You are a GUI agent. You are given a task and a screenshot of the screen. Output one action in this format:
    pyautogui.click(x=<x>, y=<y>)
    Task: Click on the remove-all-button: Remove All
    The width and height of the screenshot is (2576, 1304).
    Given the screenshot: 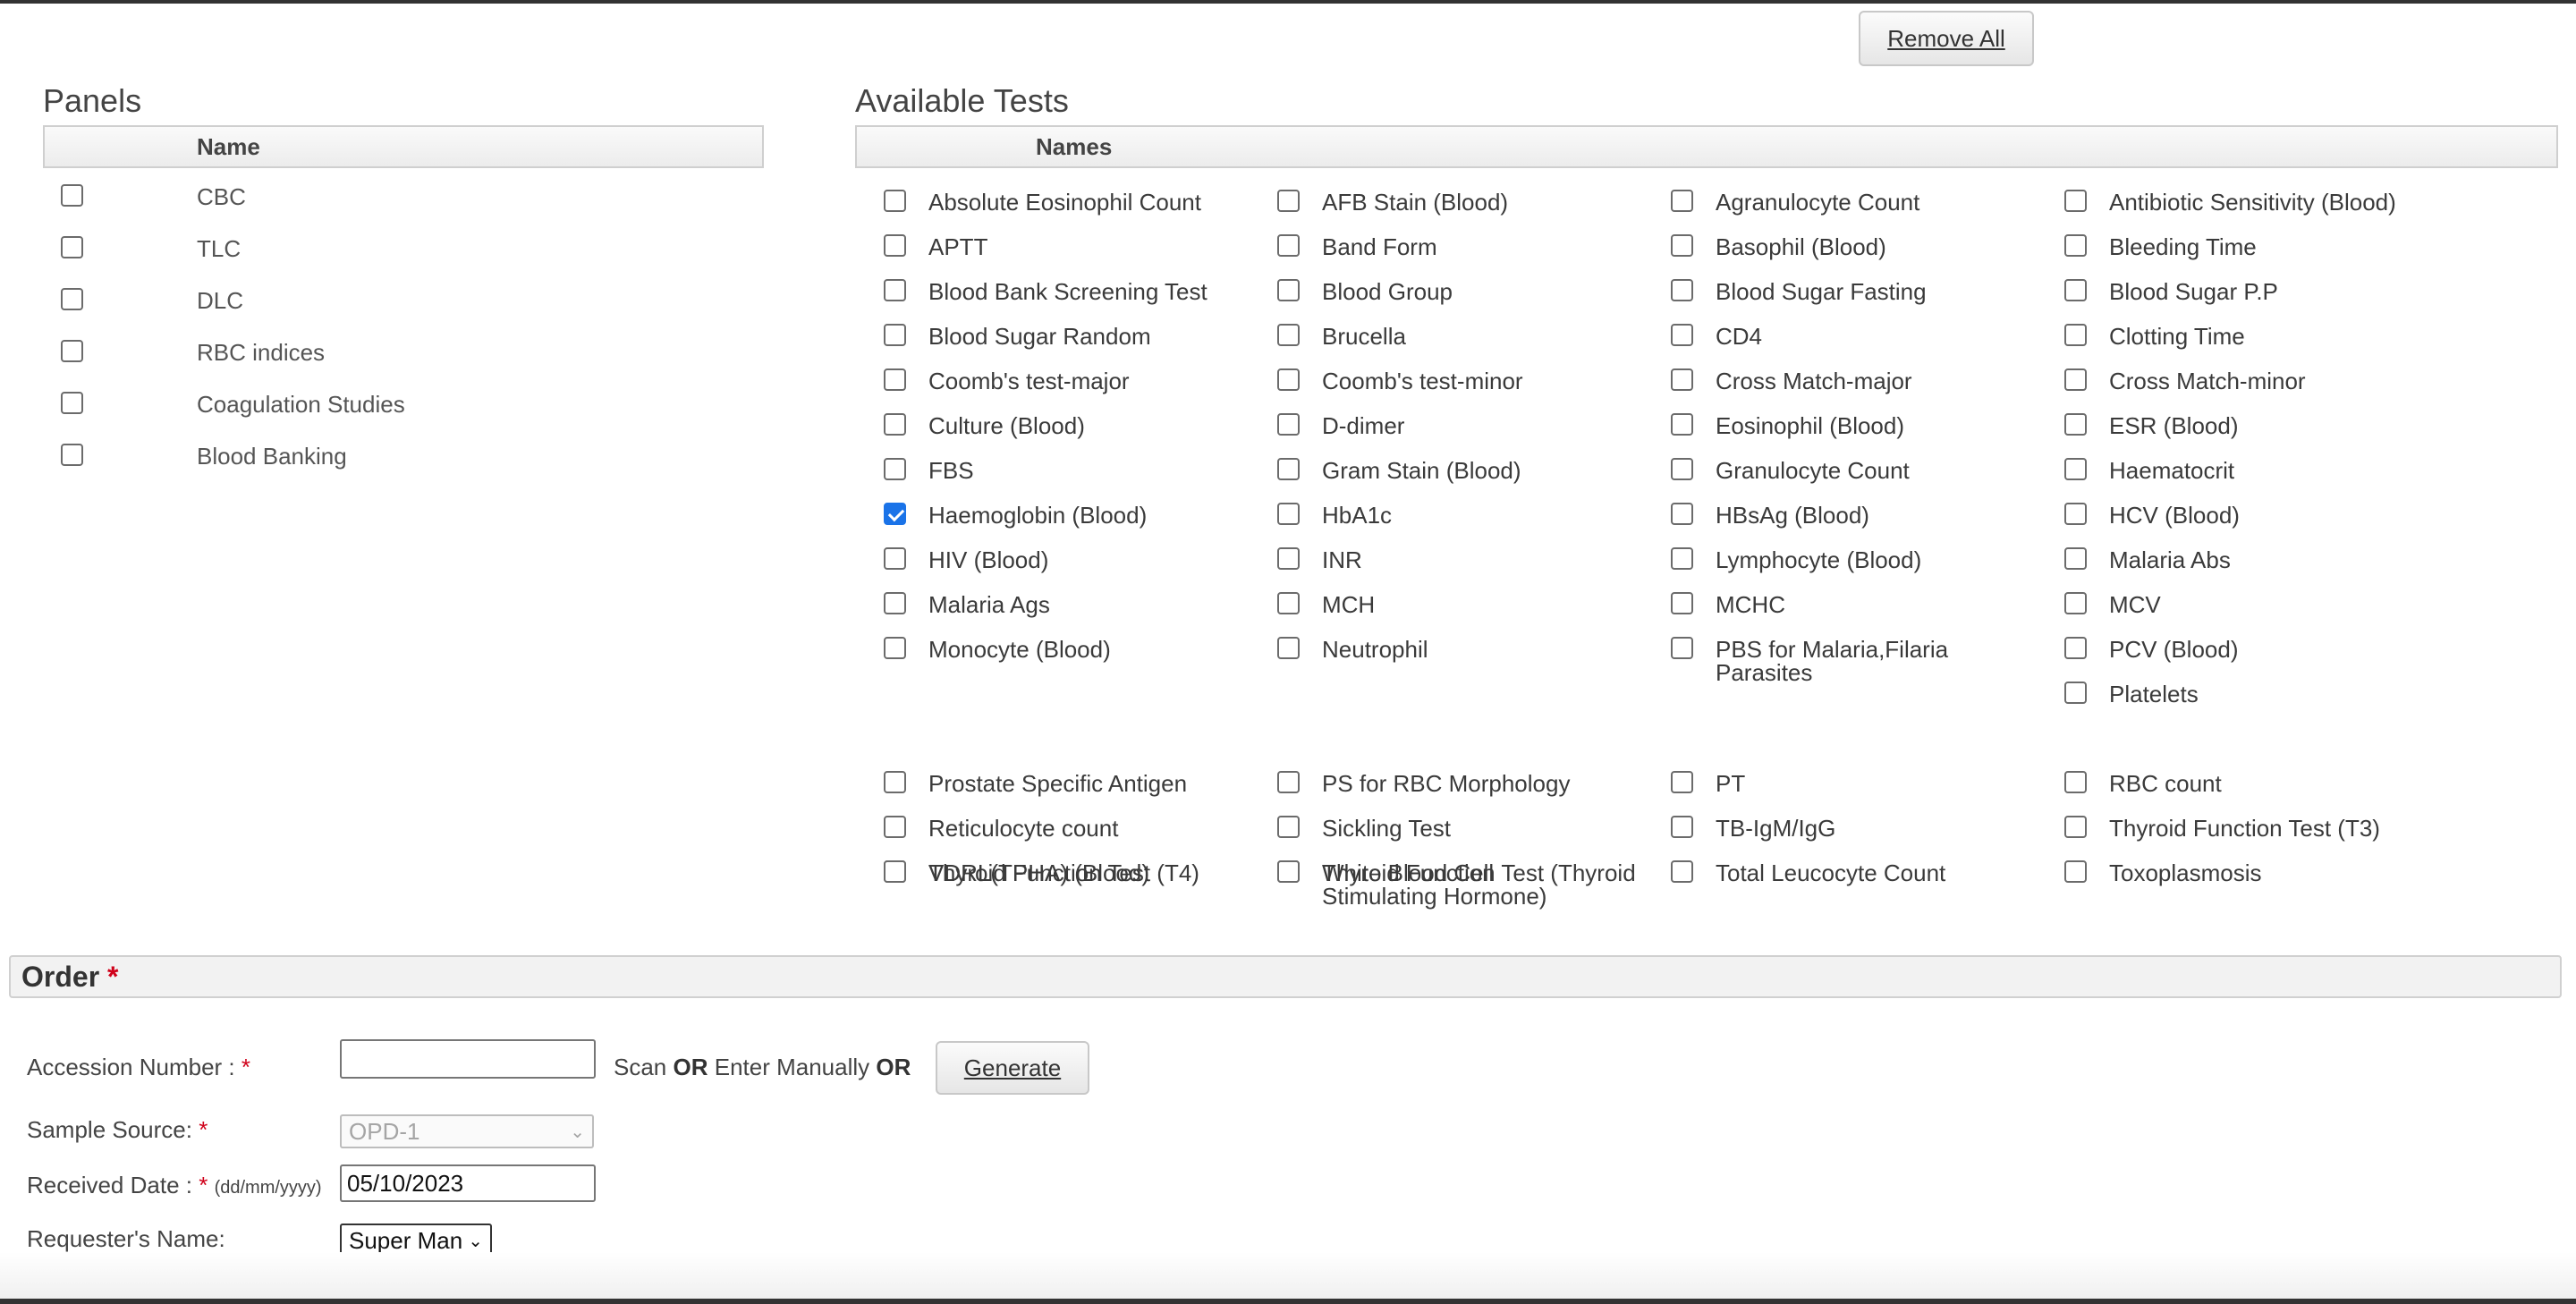 What is the action you would take?
    pyautogui.click(x=1946, y=38)
    